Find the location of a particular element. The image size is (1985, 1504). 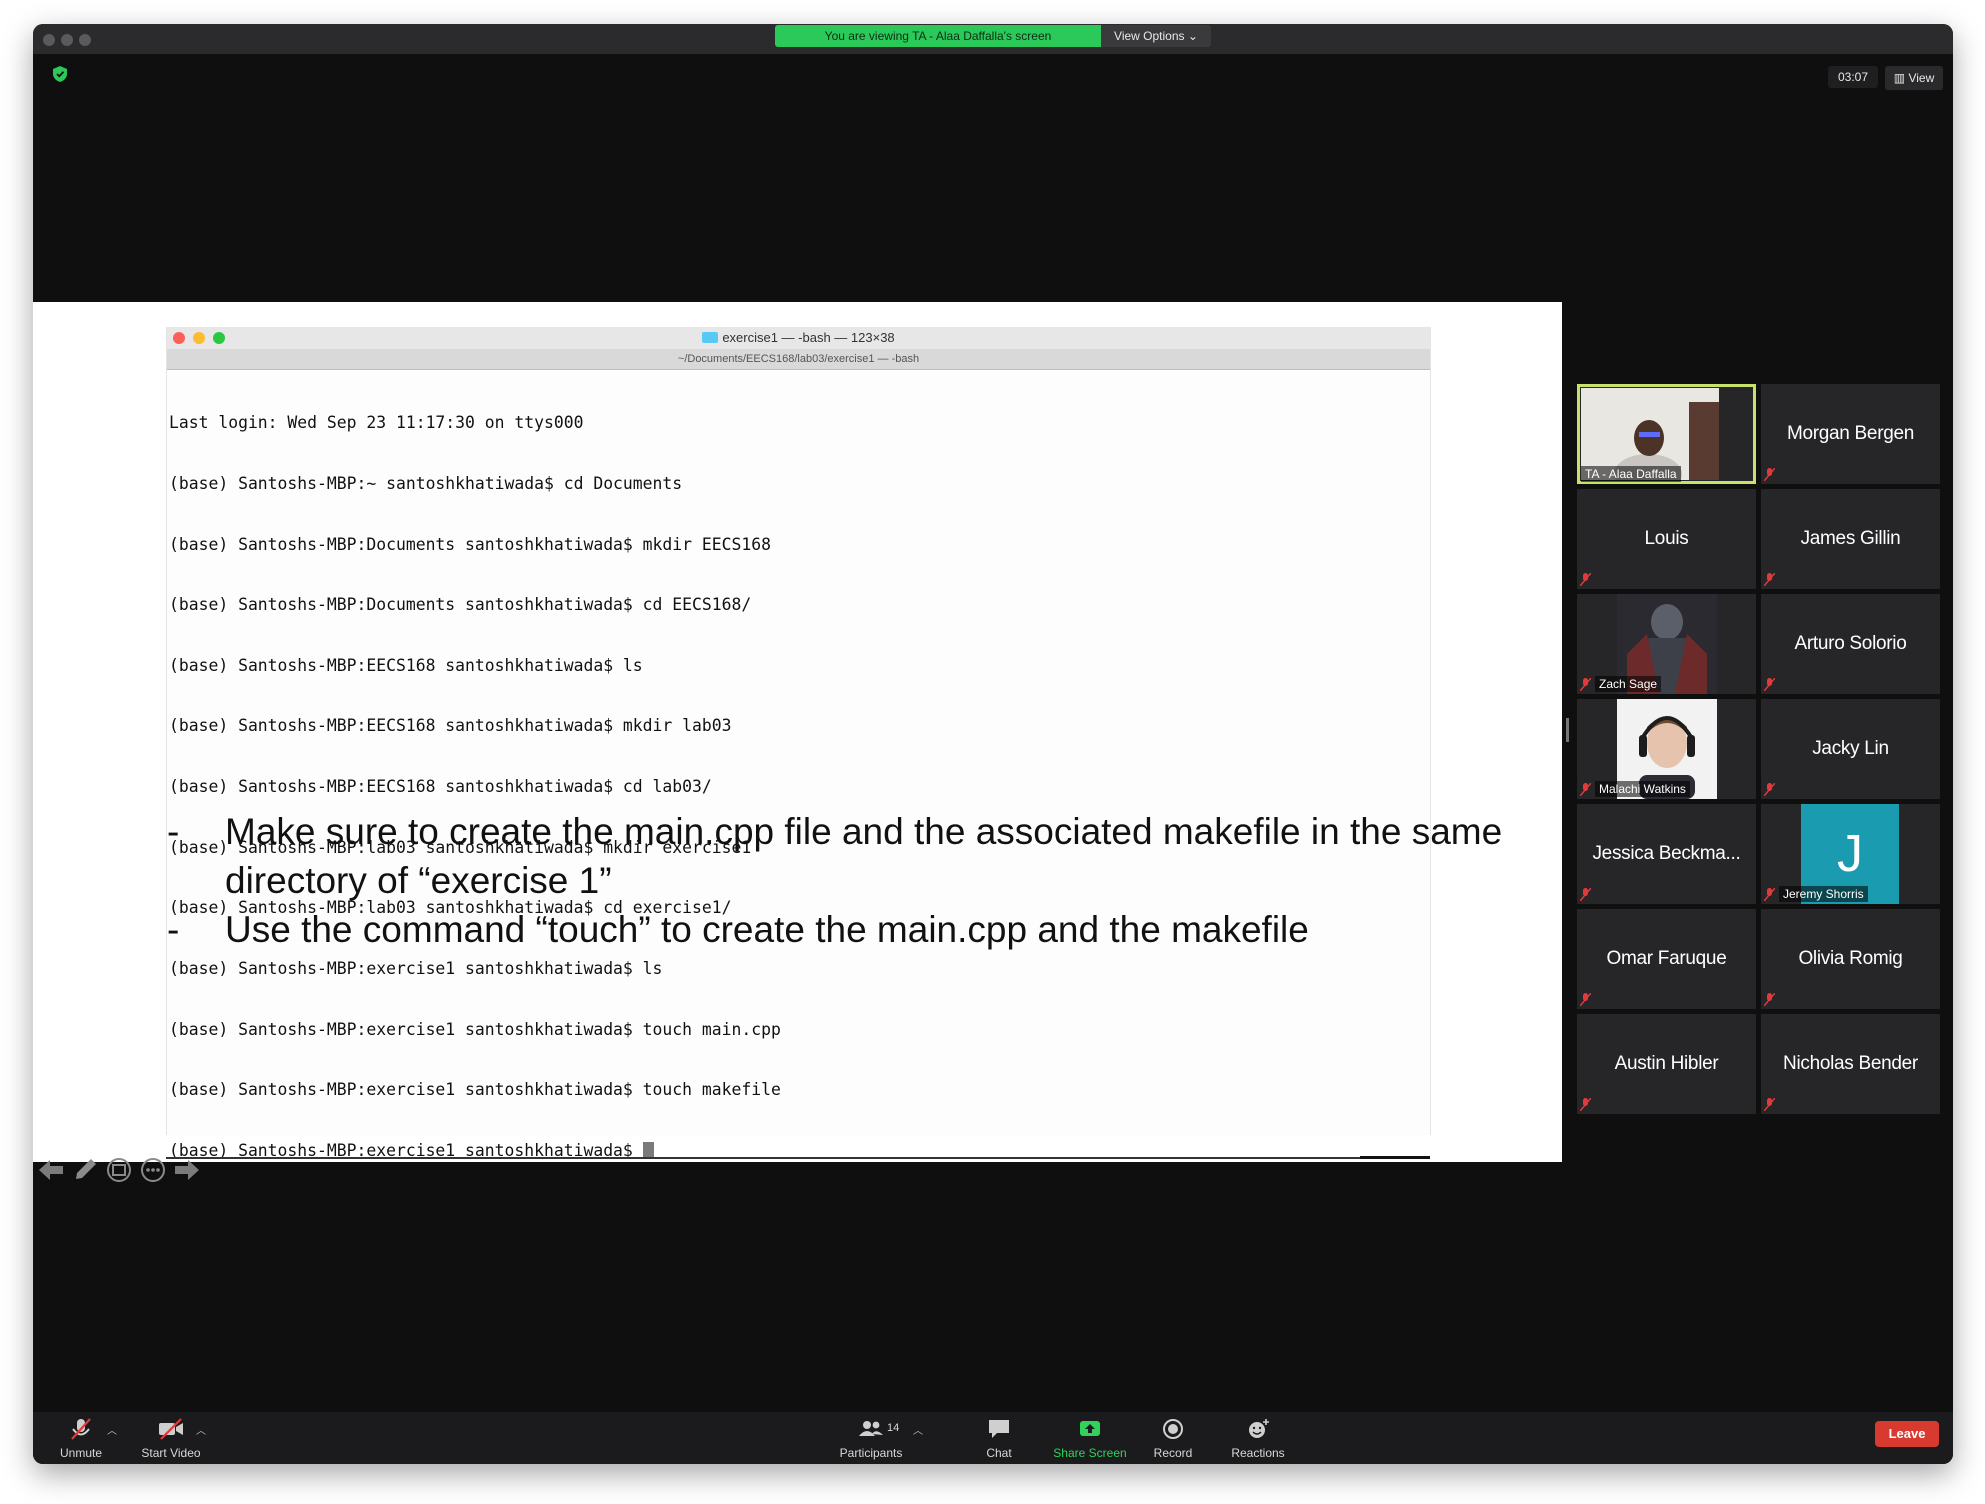

participant-name: Morgan Bergen is located at coordinates (1850, 433).